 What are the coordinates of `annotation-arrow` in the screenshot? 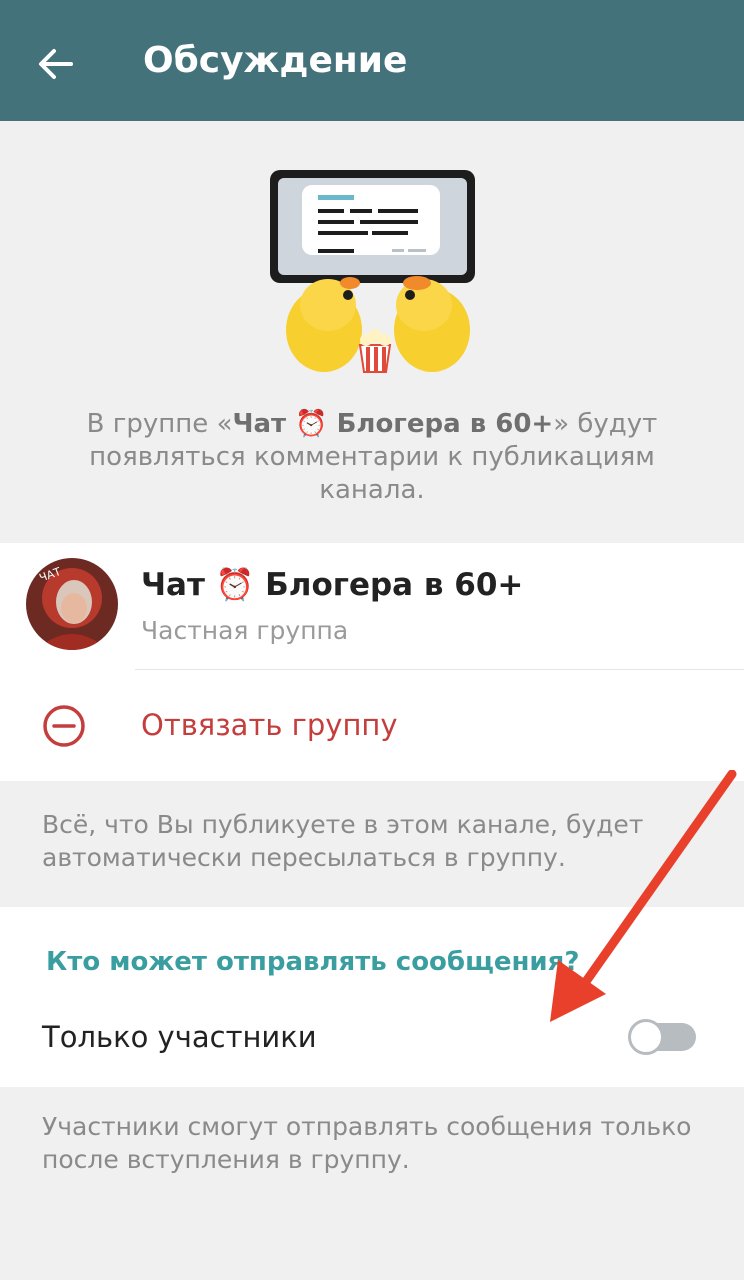 It's located at (643, 896).